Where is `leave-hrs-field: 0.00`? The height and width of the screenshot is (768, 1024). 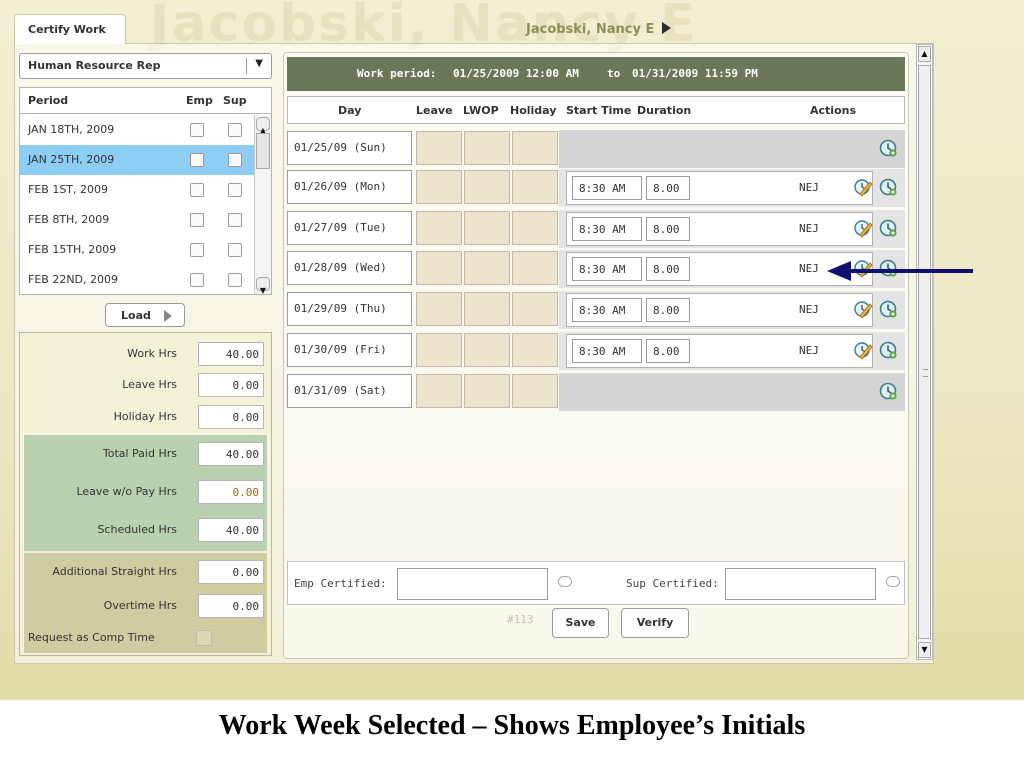
leave-hrs-field: 0.00 is located at coordinates (231, 385).